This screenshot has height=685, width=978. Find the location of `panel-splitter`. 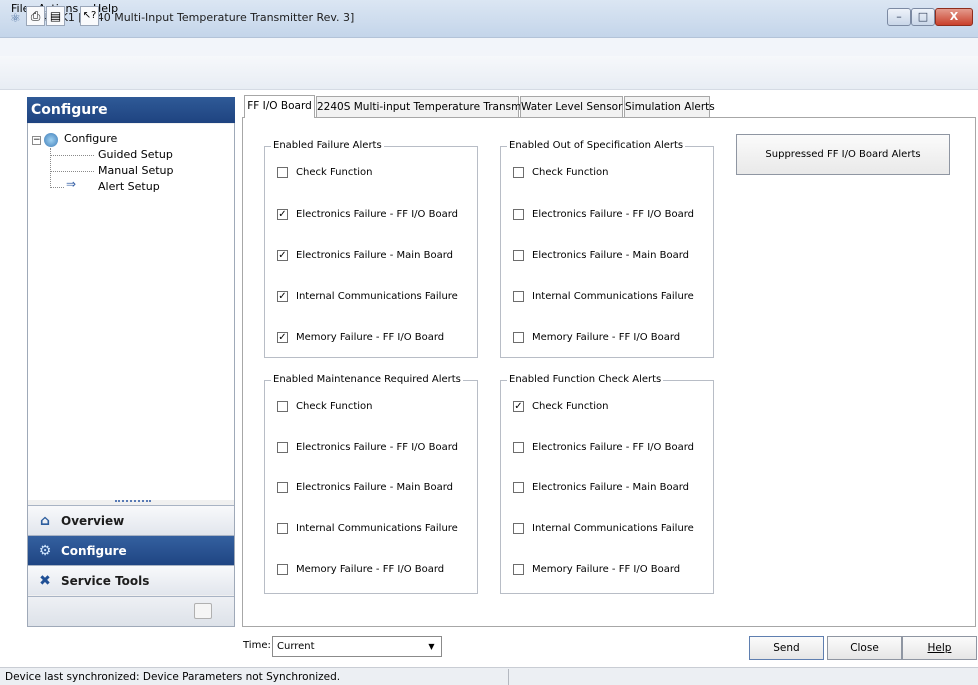

panel-splitter is located at coordinates (133, 502).